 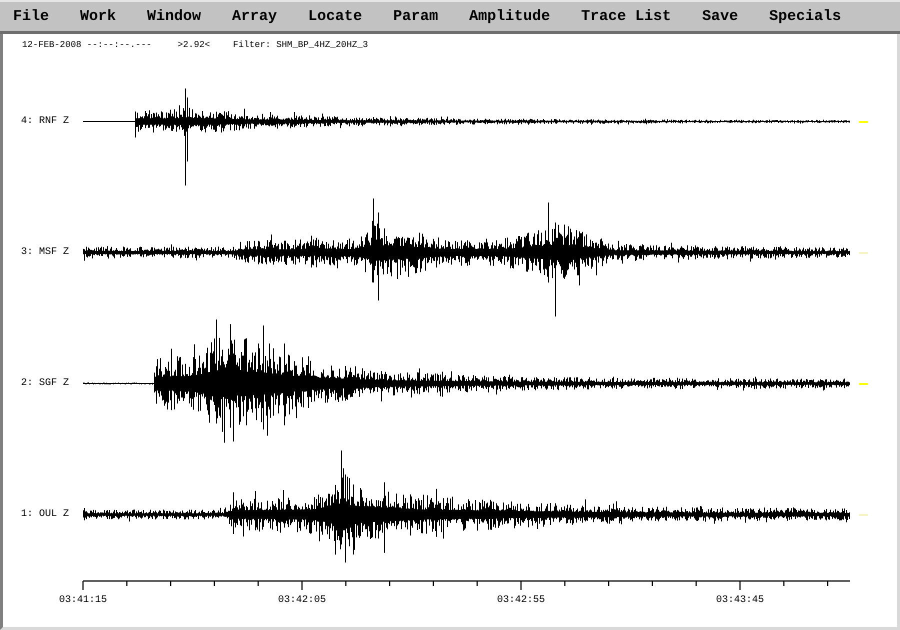 I want to click on filter-text: Filter: SHM_BP_4HZ_20HZ_3, so click(x=300, y=45).